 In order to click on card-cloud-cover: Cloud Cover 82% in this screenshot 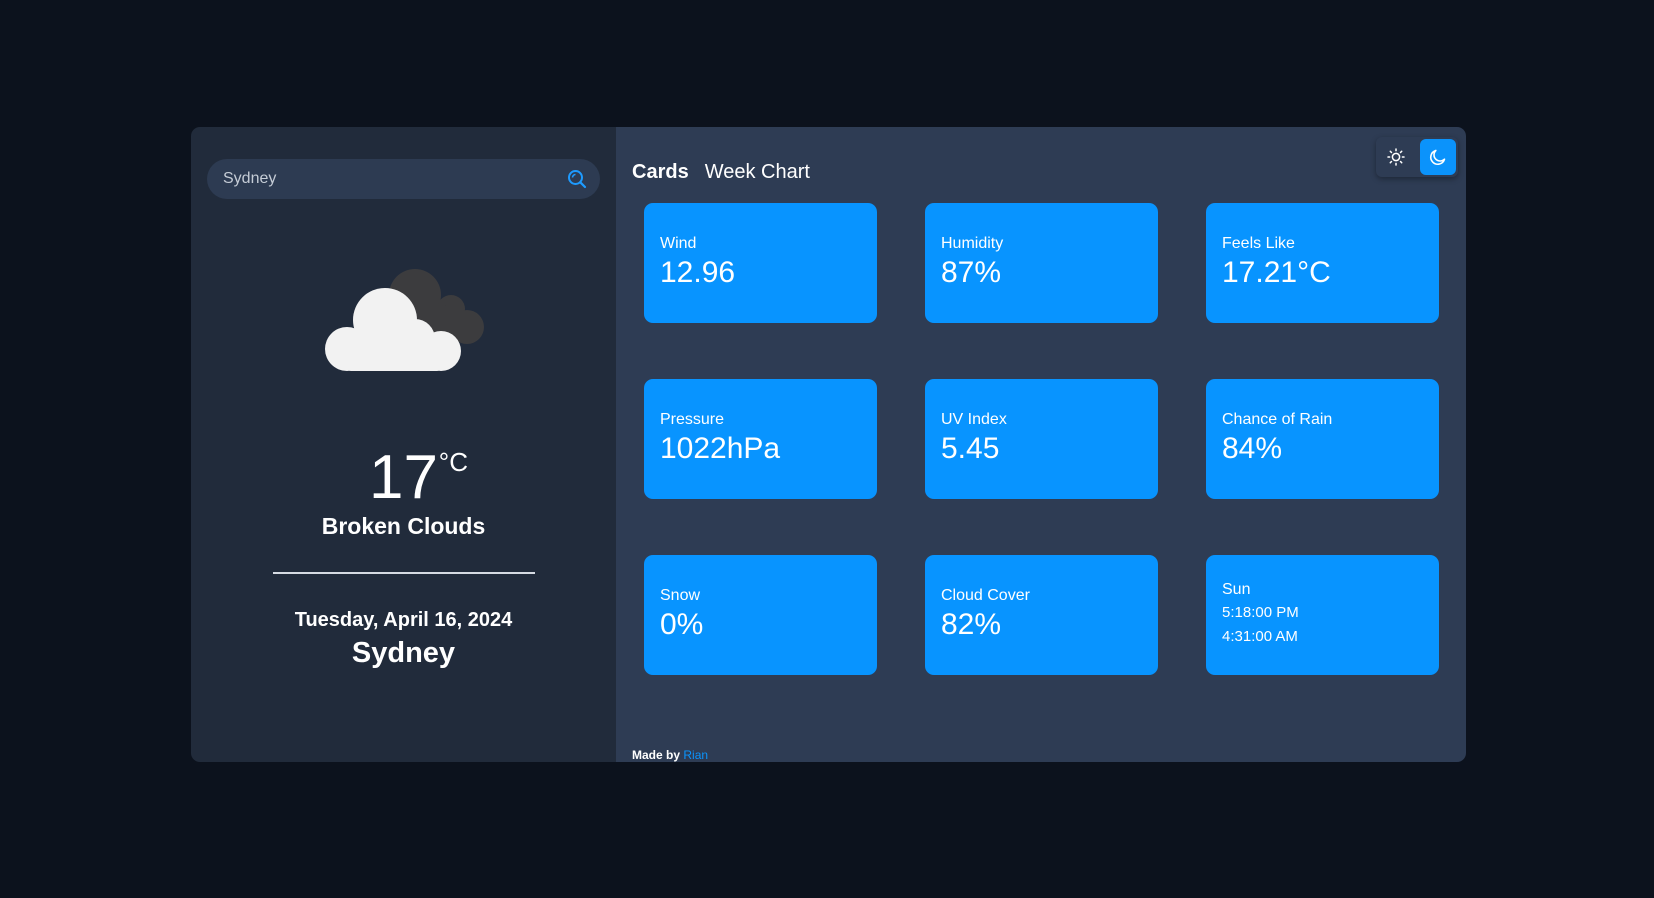, I will do `click(1041, 615)`.